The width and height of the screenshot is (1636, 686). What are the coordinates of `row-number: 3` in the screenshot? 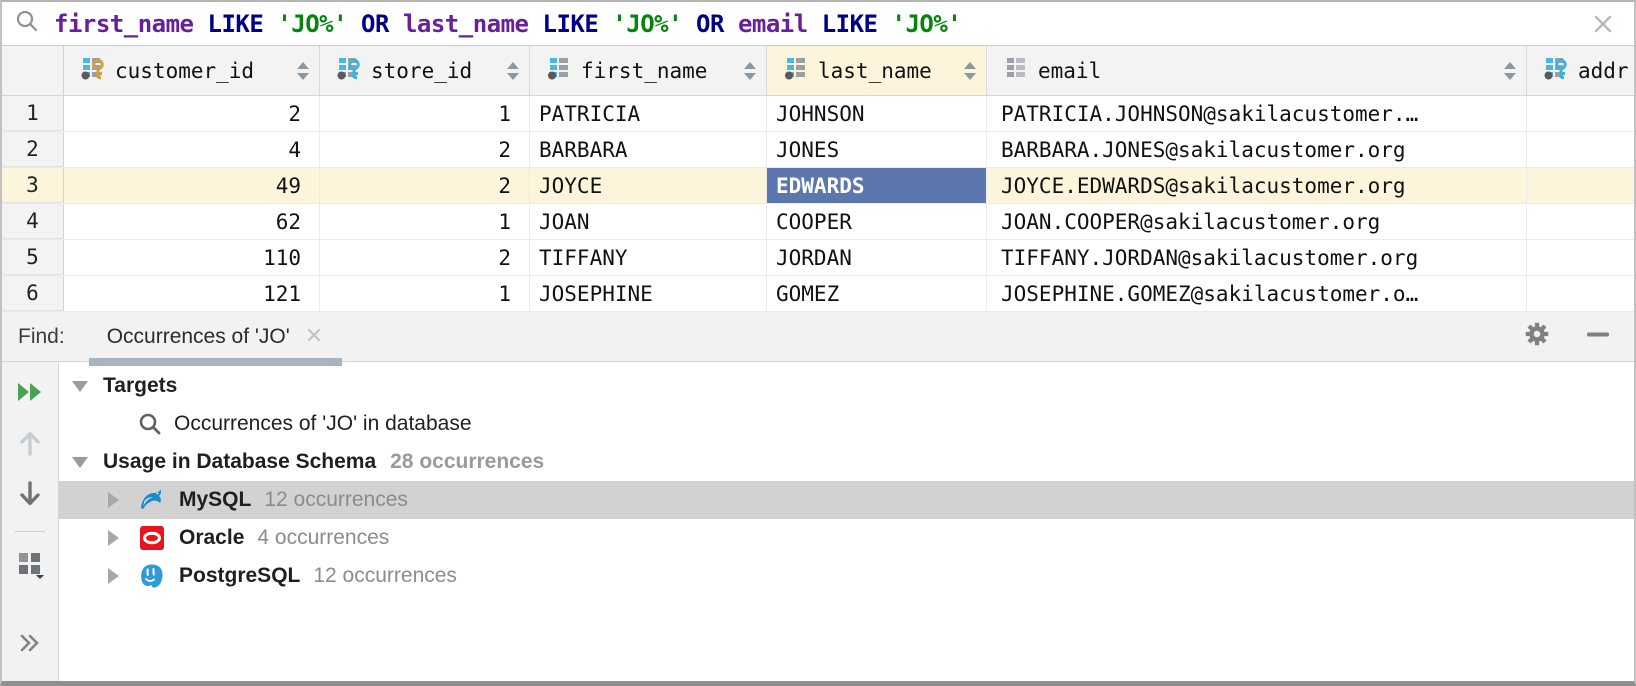 It's located at (33, 185).